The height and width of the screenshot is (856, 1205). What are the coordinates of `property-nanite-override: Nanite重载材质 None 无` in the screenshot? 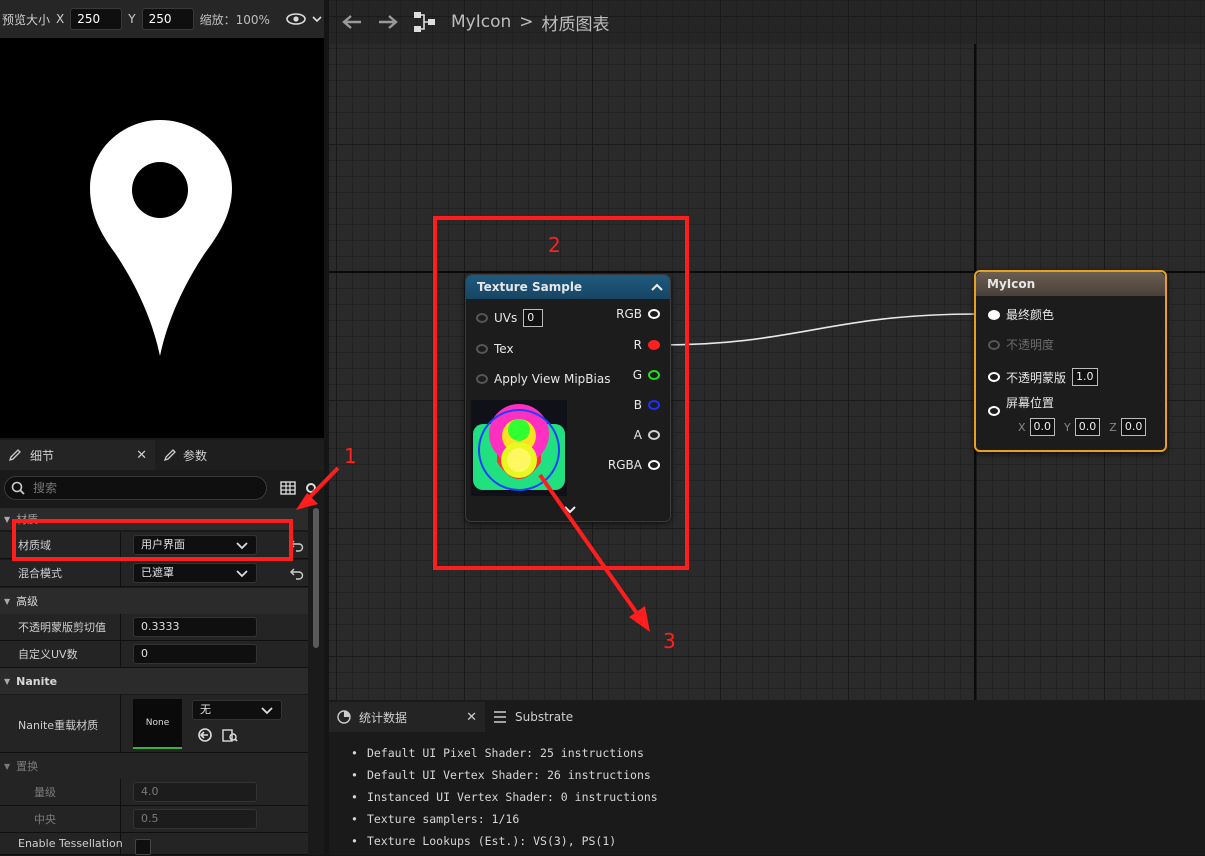 It's located at (154, 724).